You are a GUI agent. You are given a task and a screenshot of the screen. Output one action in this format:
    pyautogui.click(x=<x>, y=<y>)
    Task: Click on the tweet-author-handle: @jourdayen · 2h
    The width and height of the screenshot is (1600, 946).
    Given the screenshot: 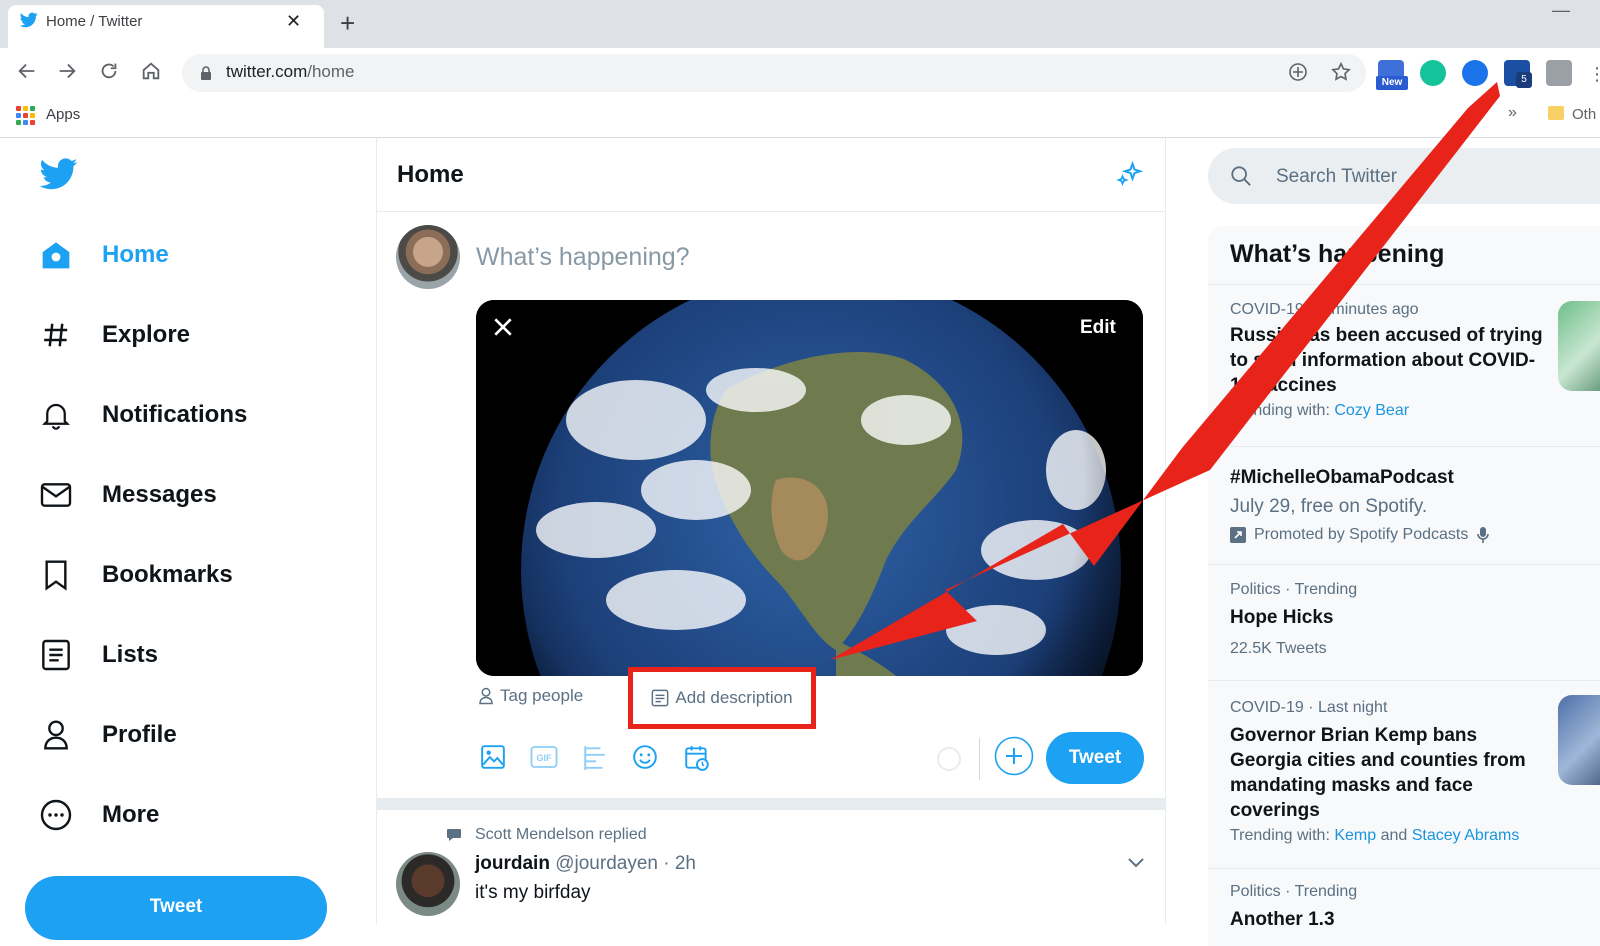 What is the action you would take?
    pyautogui.click(x=625, y=863)
    